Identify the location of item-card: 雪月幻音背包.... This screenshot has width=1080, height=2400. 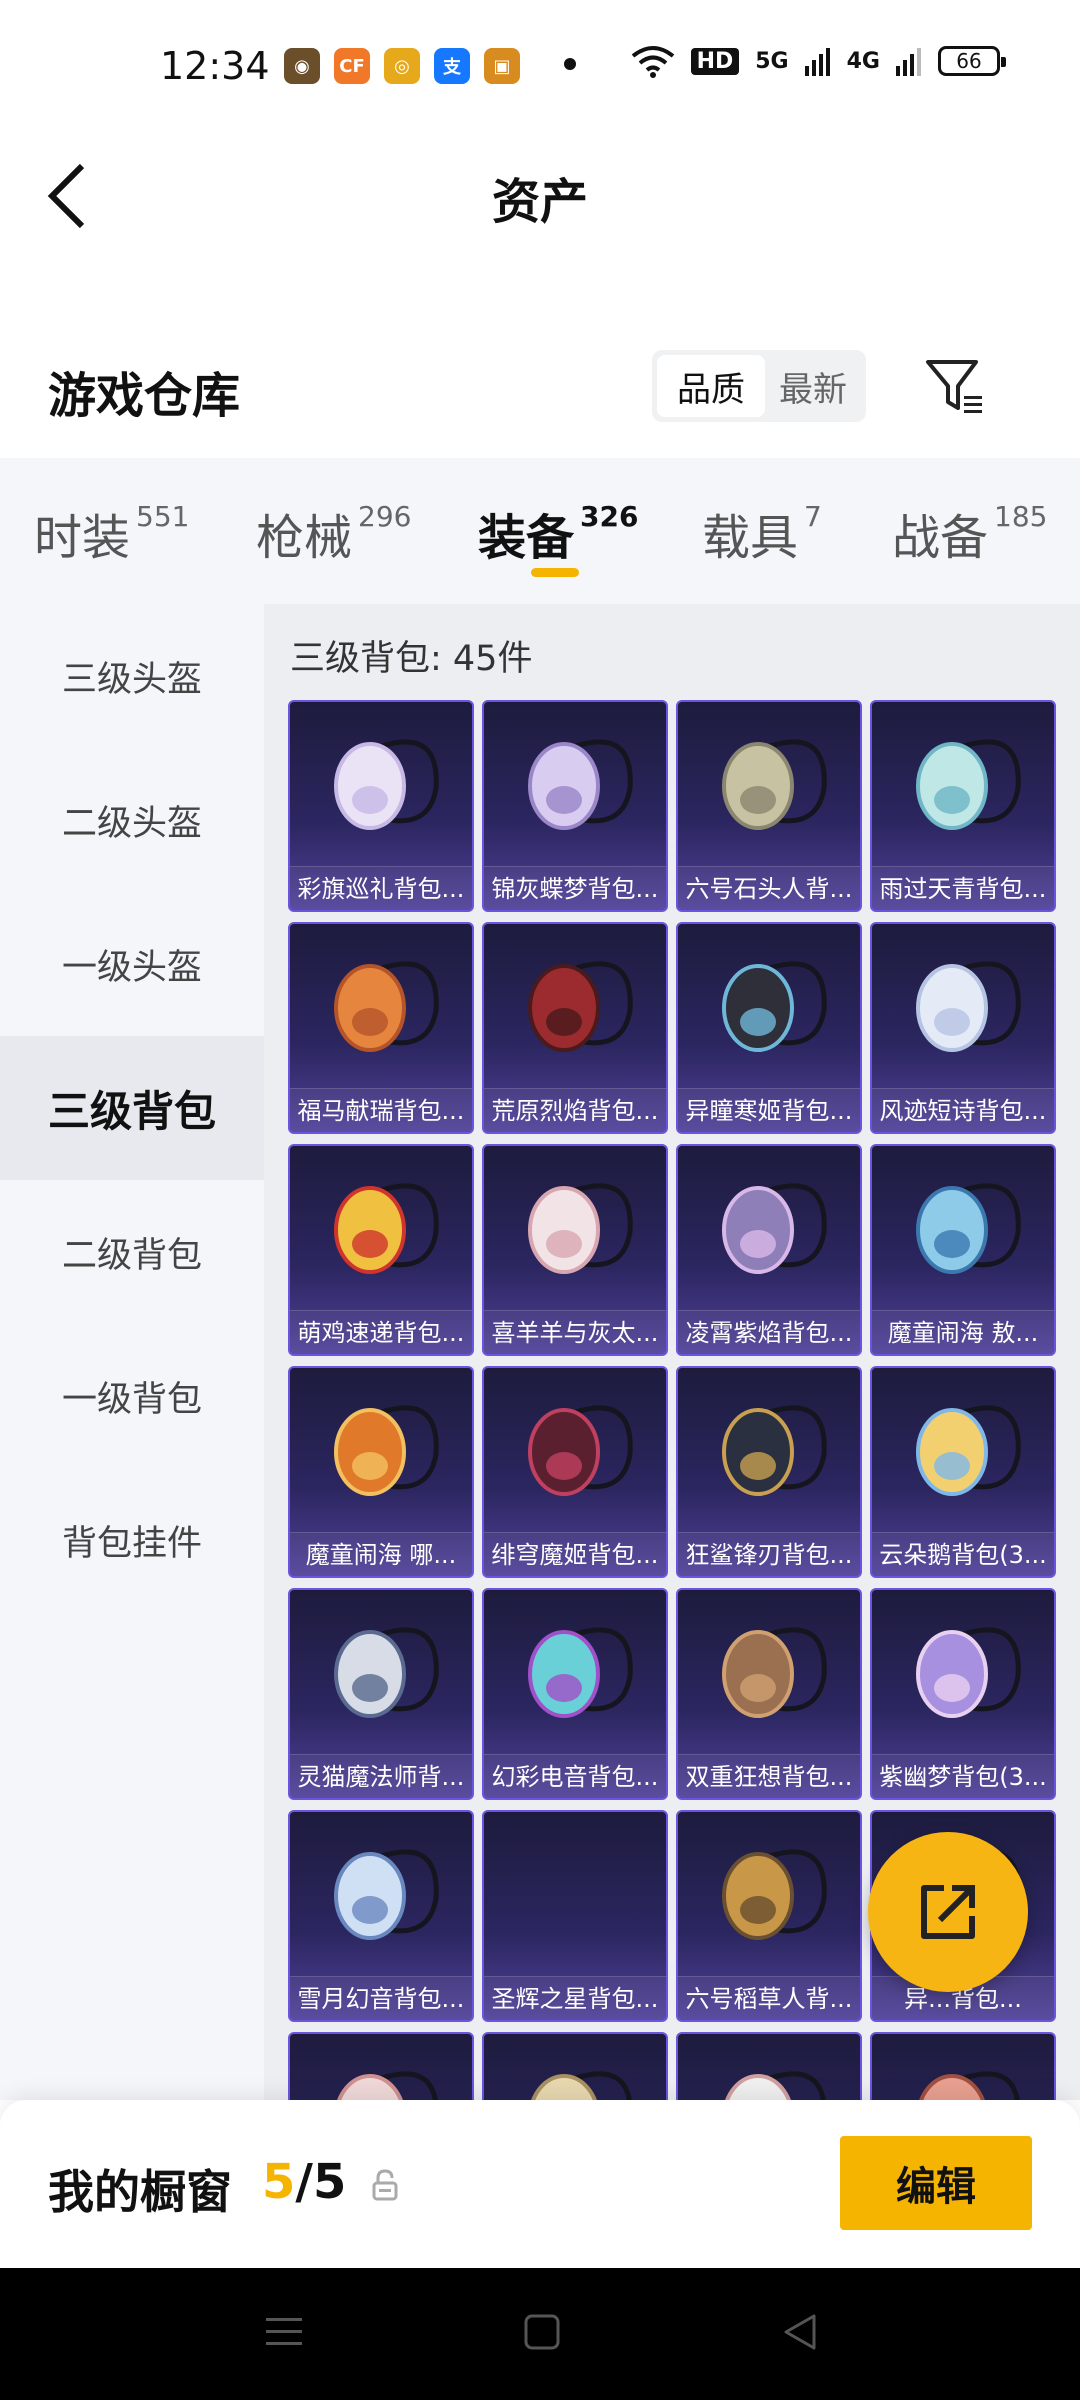
(381, 1916).